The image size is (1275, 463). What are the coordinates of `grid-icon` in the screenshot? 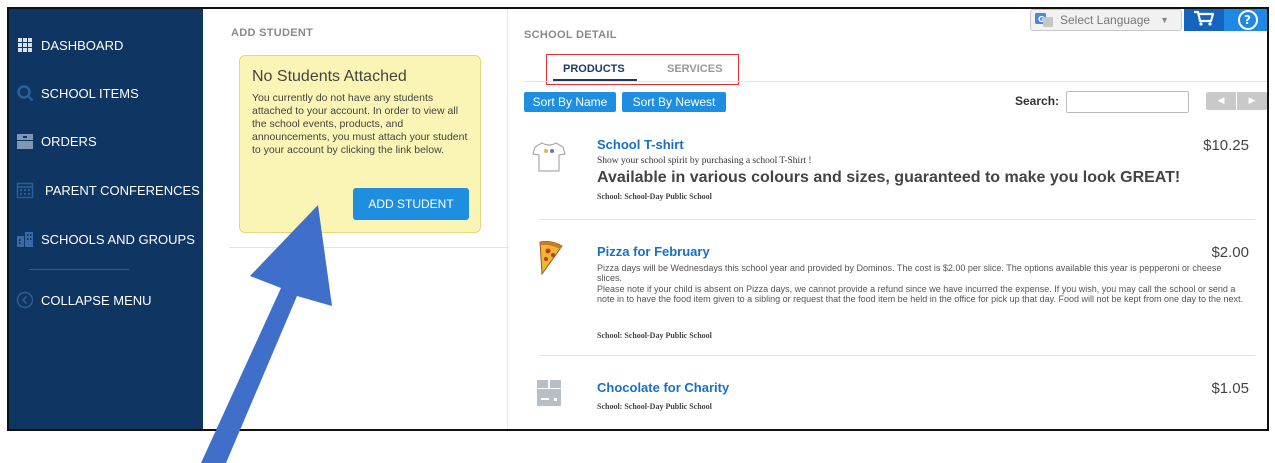 It's located at (25, 45).